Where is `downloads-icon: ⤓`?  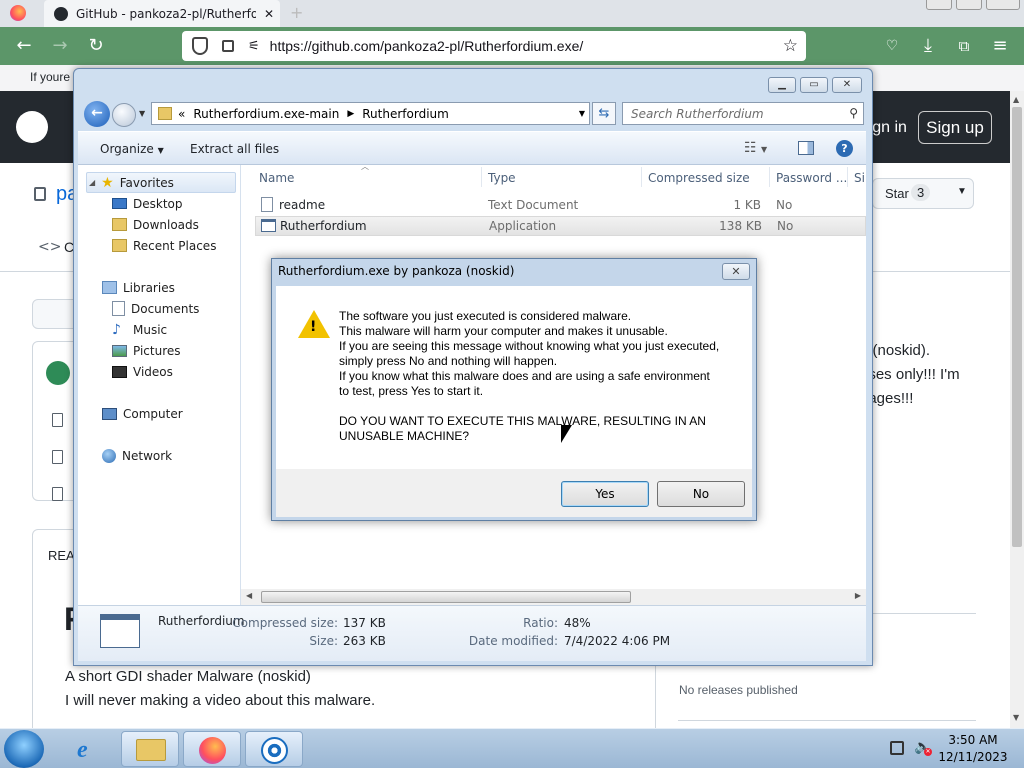
downloads-icon: ⤓ is located at coordinates (928, 46).